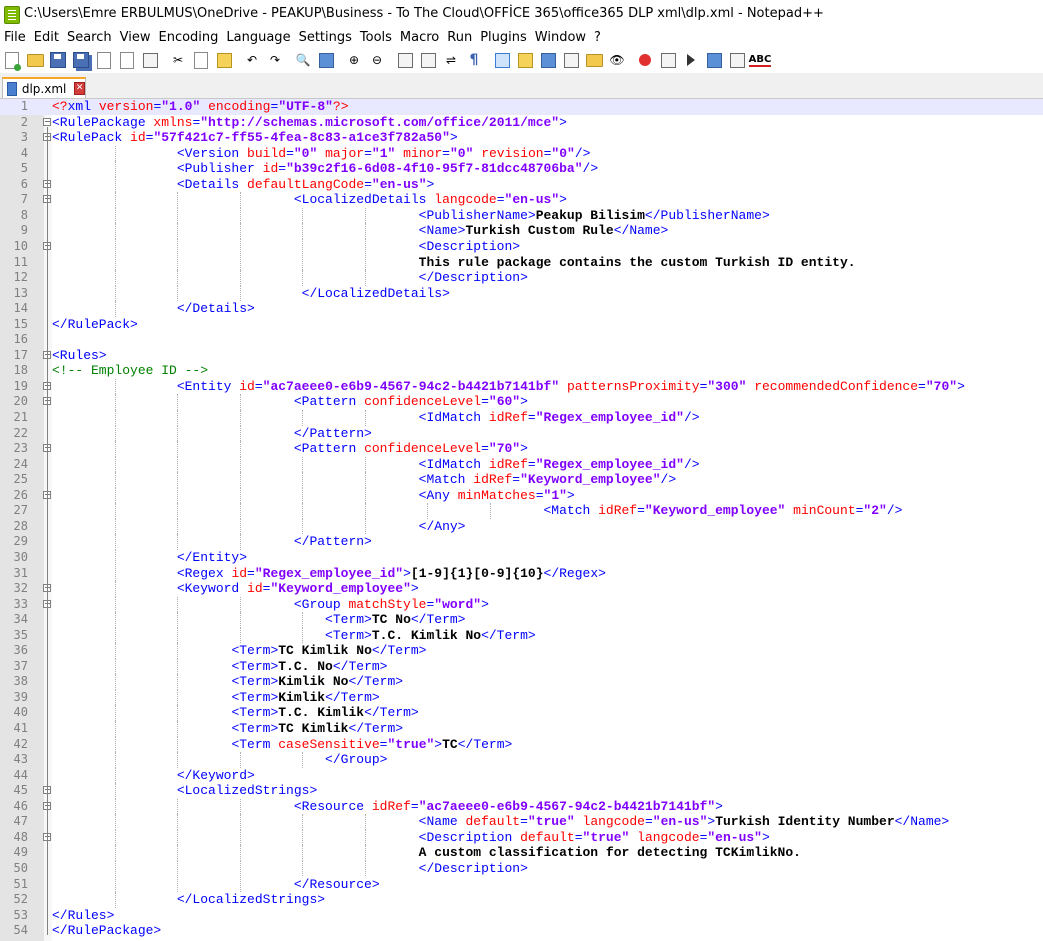 Image resolution: width=1043 pixels, height=941 pixels. I want to click on playback-macro-icon, so click(691, 60).